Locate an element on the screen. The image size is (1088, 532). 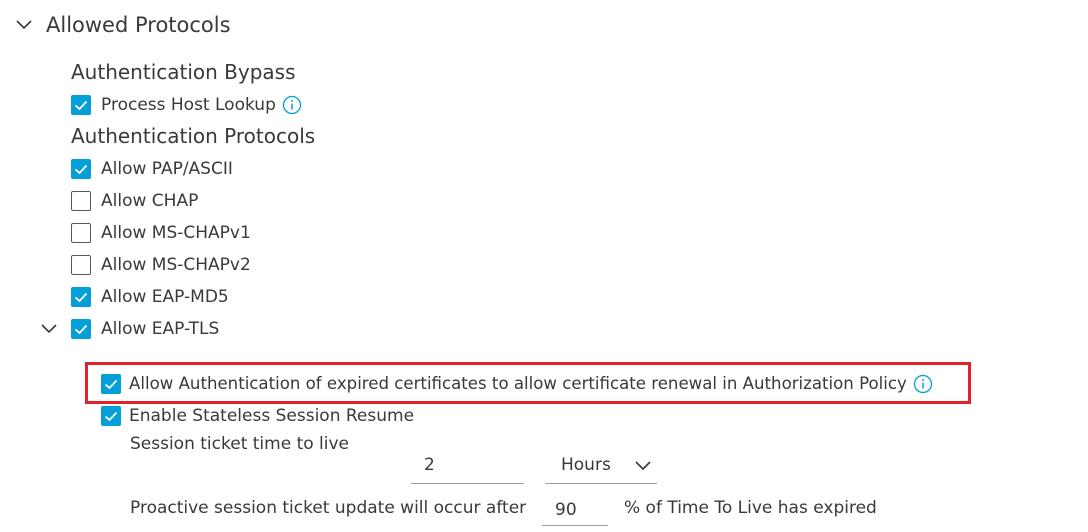
allow-chap-checkbox is located at coordinates (81, 201).